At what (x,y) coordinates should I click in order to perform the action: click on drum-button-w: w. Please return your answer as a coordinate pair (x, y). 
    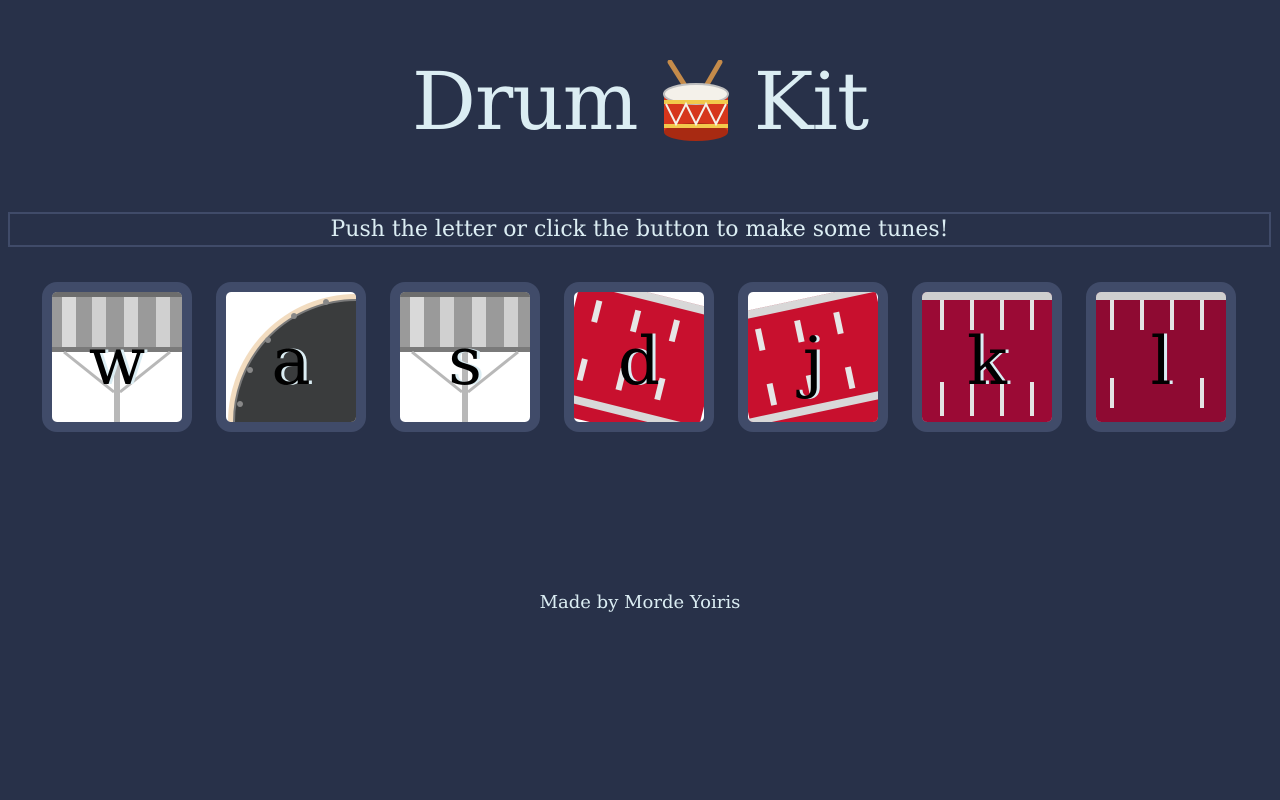
    Looking at the image, I should click on (117, 357).